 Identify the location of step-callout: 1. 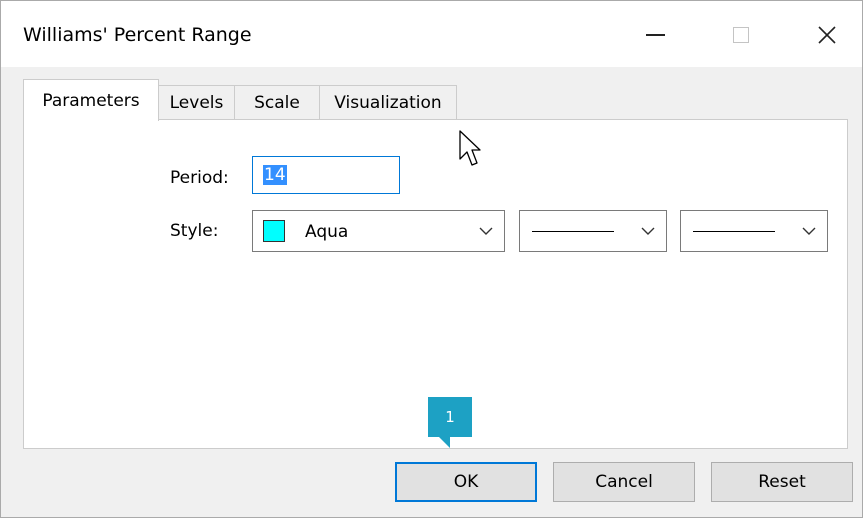
(450, 417).